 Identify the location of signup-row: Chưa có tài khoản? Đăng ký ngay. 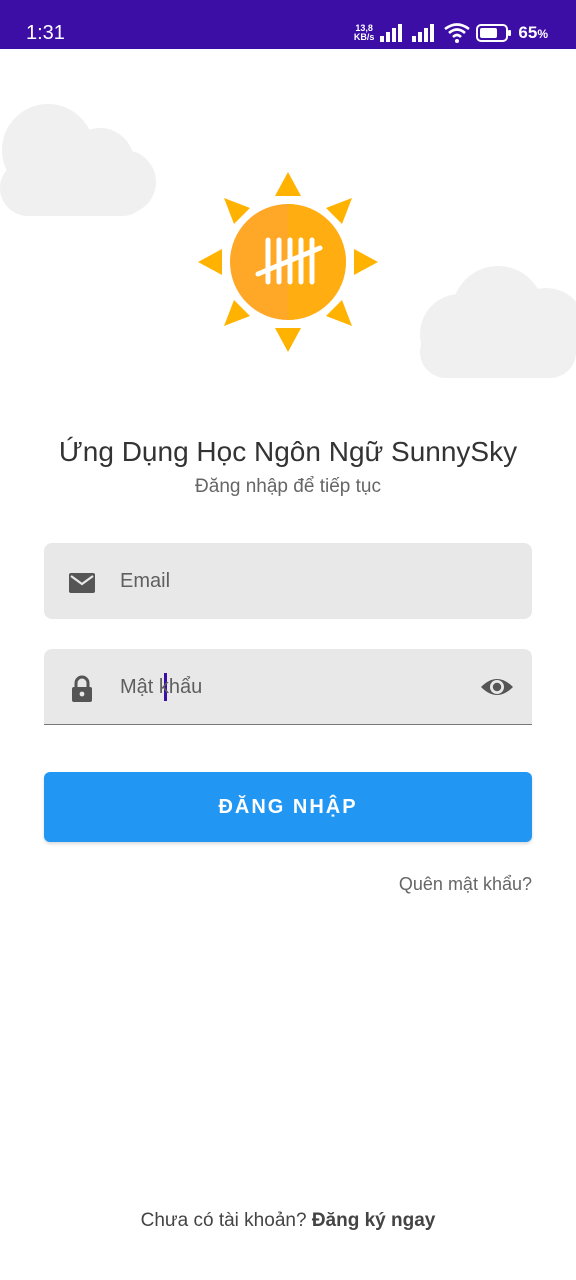
(288, 1221).